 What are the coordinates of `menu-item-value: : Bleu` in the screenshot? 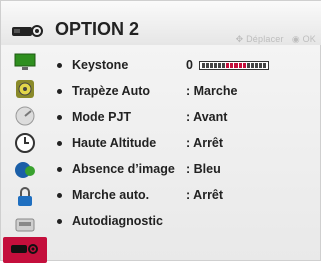 It's located at (203, 169).